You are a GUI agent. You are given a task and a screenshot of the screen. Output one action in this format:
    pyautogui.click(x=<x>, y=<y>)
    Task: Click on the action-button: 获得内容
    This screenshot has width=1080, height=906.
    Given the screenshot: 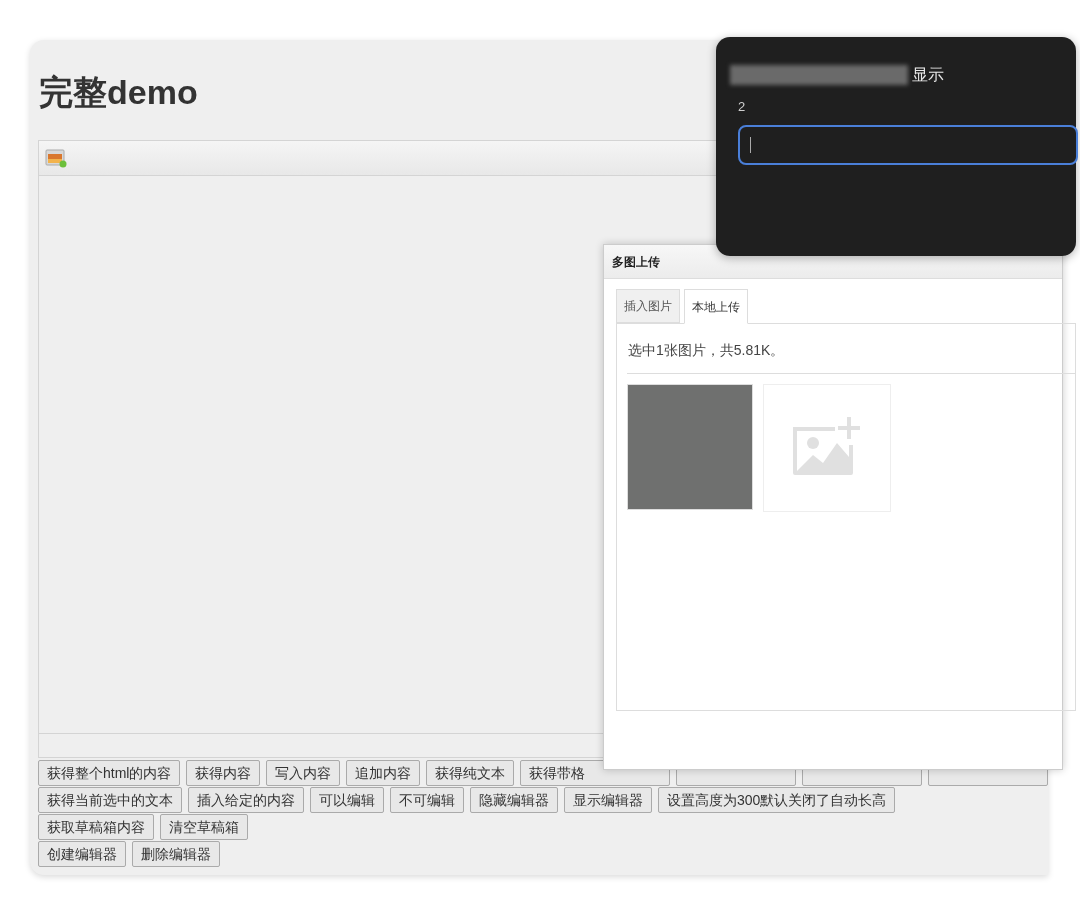 What is the action you would take?
    pyautogui.click(x=223, y=773)
    